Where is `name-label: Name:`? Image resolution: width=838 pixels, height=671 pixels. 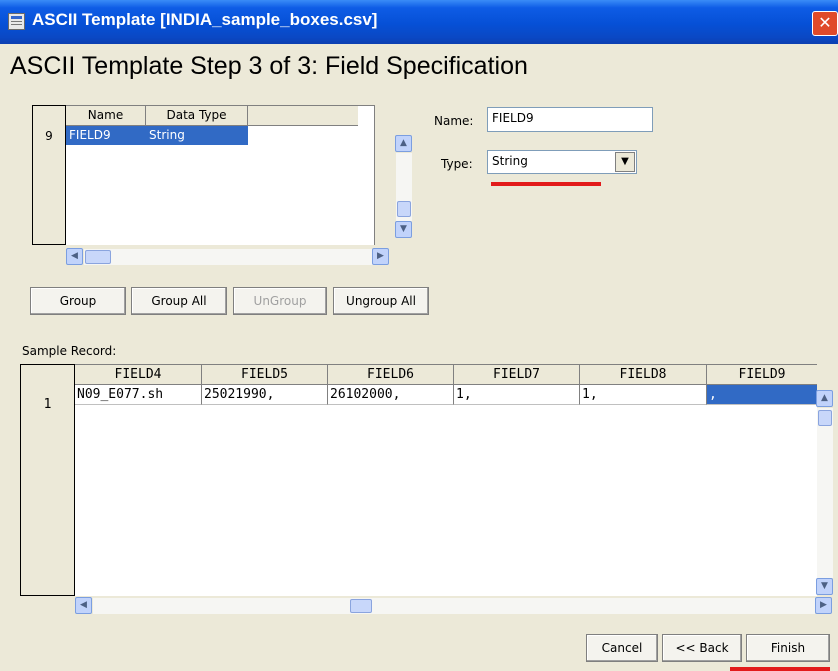 name-label: Name: is located at coordinates (454, 121).